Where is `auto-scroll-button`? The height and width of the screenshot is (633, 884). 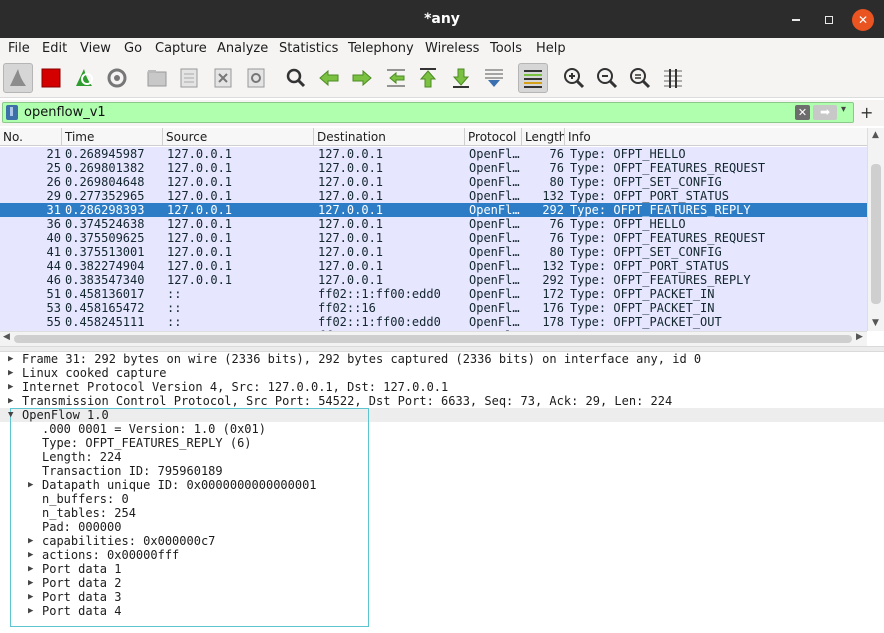 auto-scroll-button is located at coordinates (494, 78).